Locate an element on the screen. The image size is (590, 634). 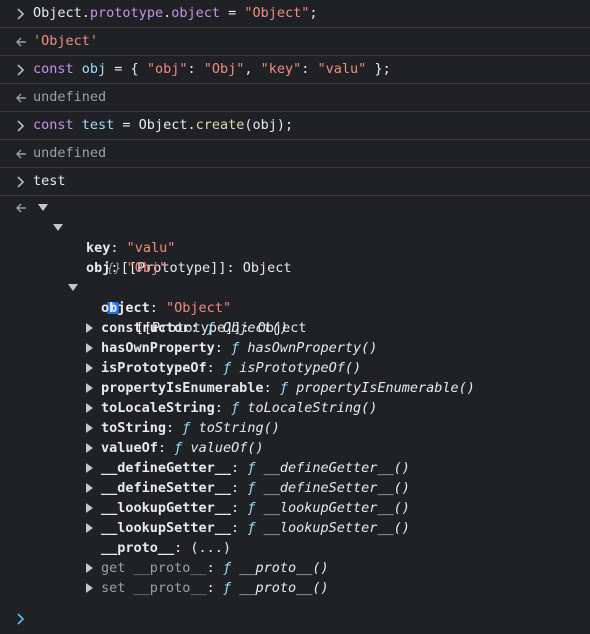
console-input-row: const test = Object.create(obj); is located at coordinates (295, 126).